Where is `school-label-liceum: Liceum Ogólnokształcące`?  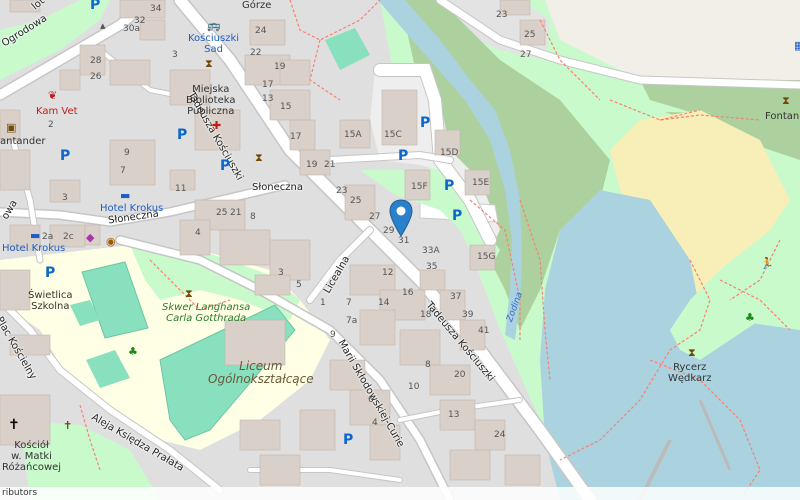 school-label-liceum: Liceum Ogólnokształcące is located at coordinates (261, 372).